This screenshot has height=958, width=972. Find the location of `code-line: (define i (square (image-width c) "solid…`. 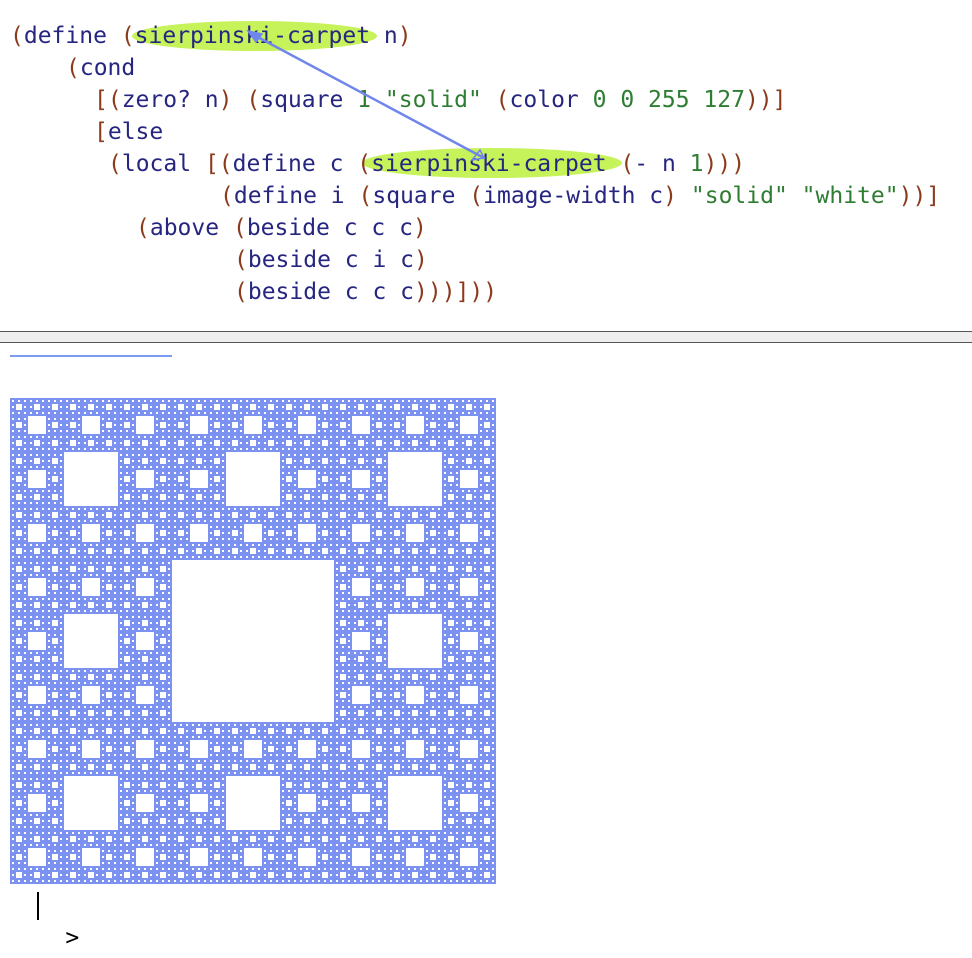

code-line: (define i (square (image-width c) "solid… is located at coordinates (580, 196).